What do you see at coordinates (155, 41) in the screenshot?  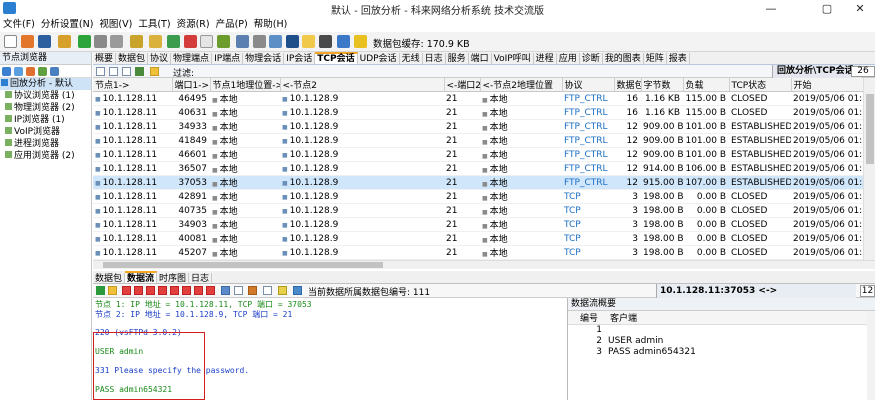 I see `filter-settings-icon` at bounding box center [155, 41].